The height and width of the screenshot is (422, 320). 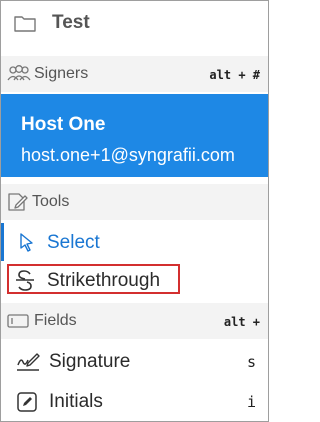 I want to click on signers-label: Signers, so click(x=61, y=73).